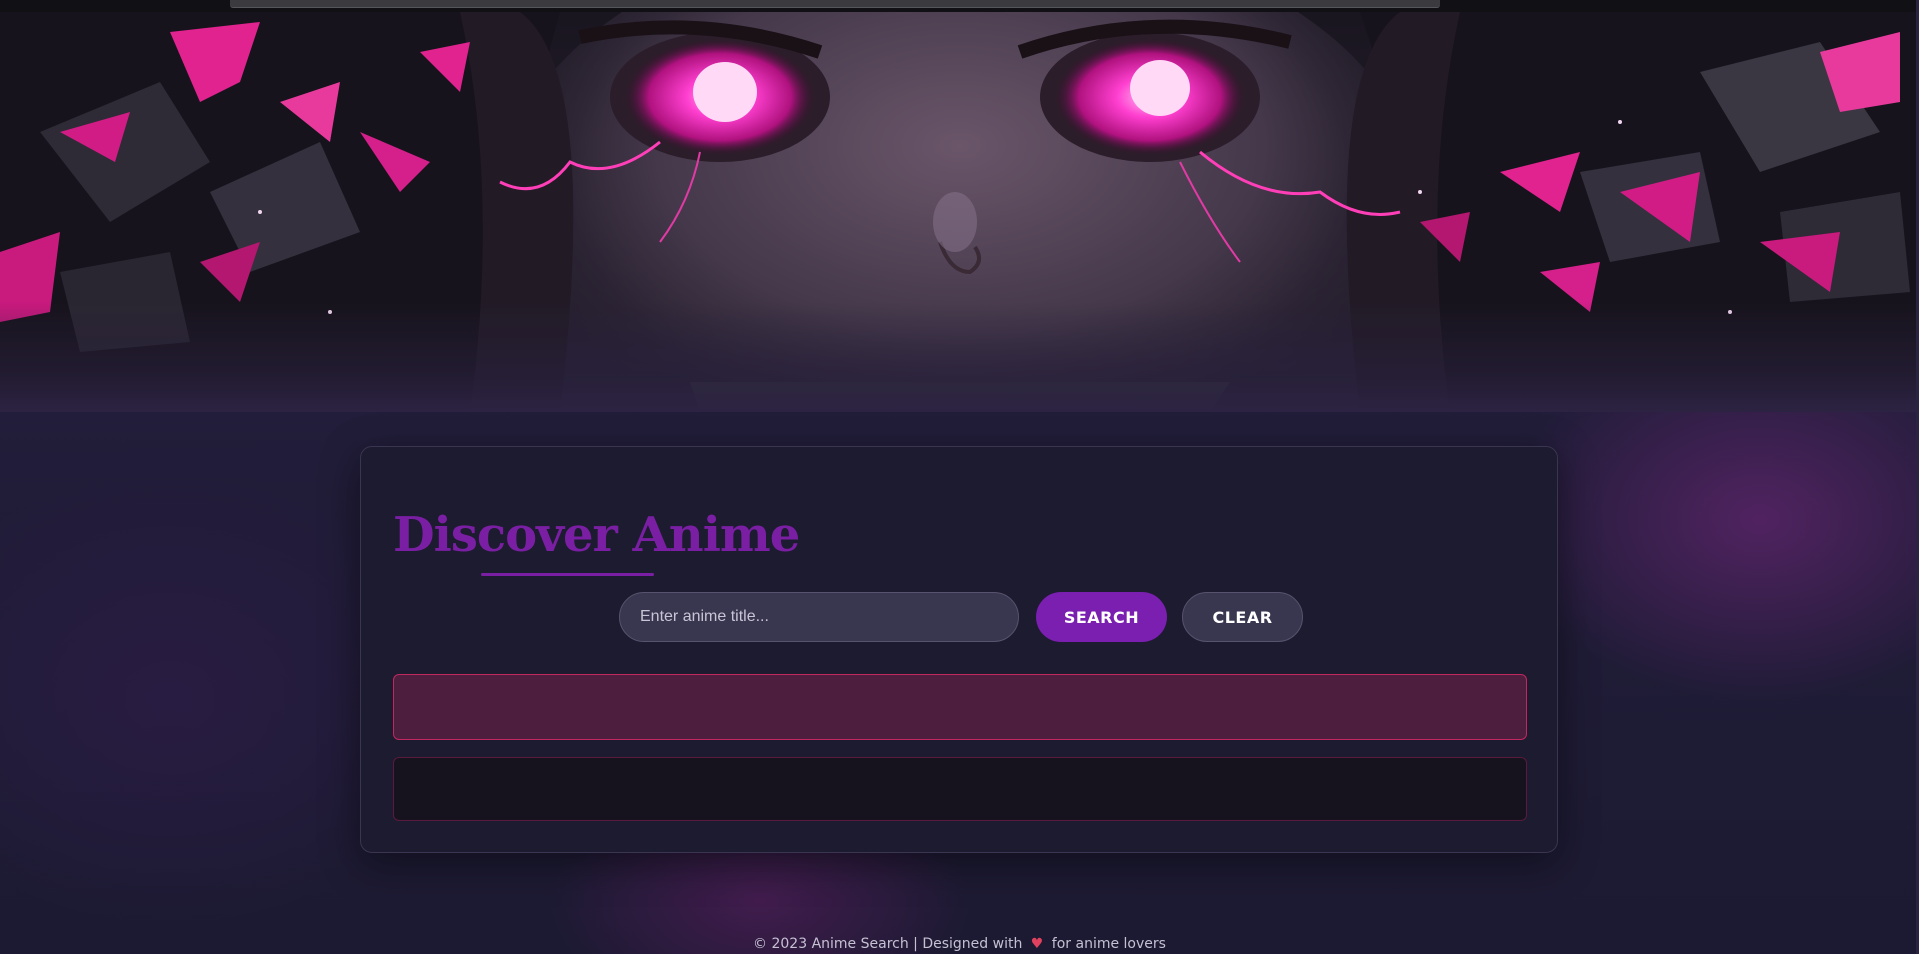 The height and width of the screenshot is (954, 1919). I want to click on clear-button: CLEAR, so click(1242, 617).